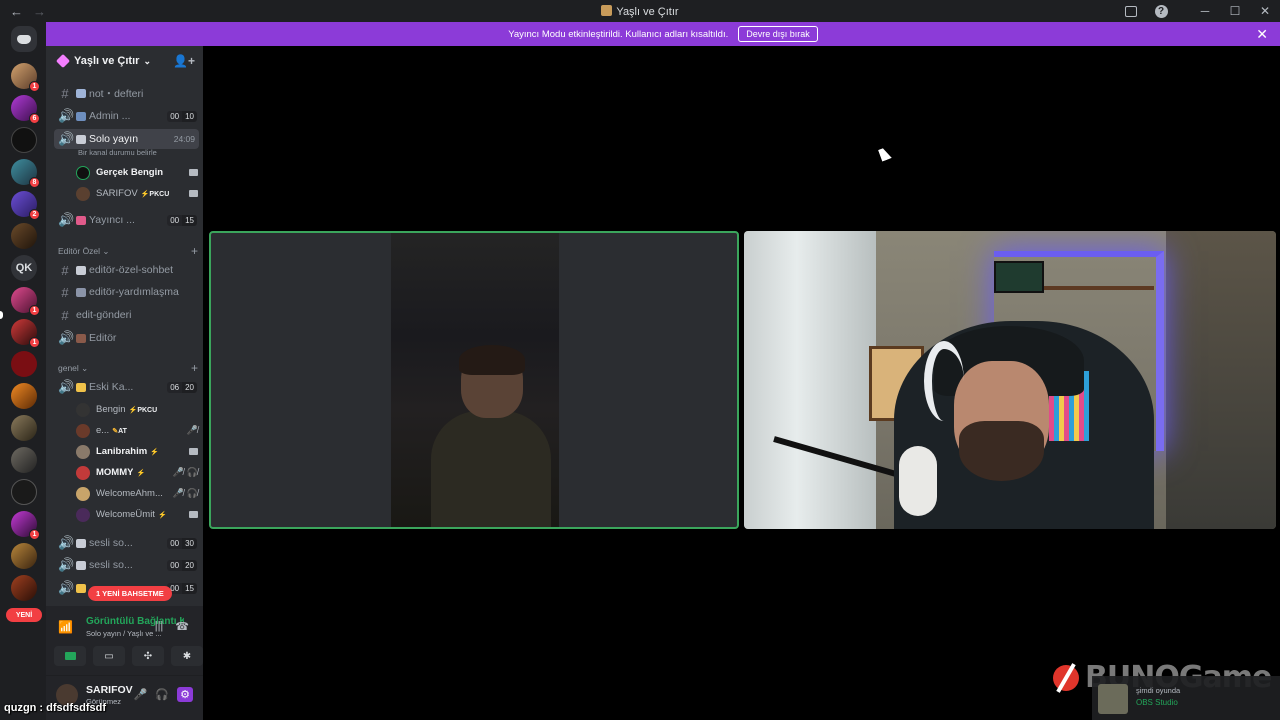 The image size is (1280, 720). Describe the element at coordinates (39, 11) in the screenshot. I see `forward-arrow-icon: →` at that location.